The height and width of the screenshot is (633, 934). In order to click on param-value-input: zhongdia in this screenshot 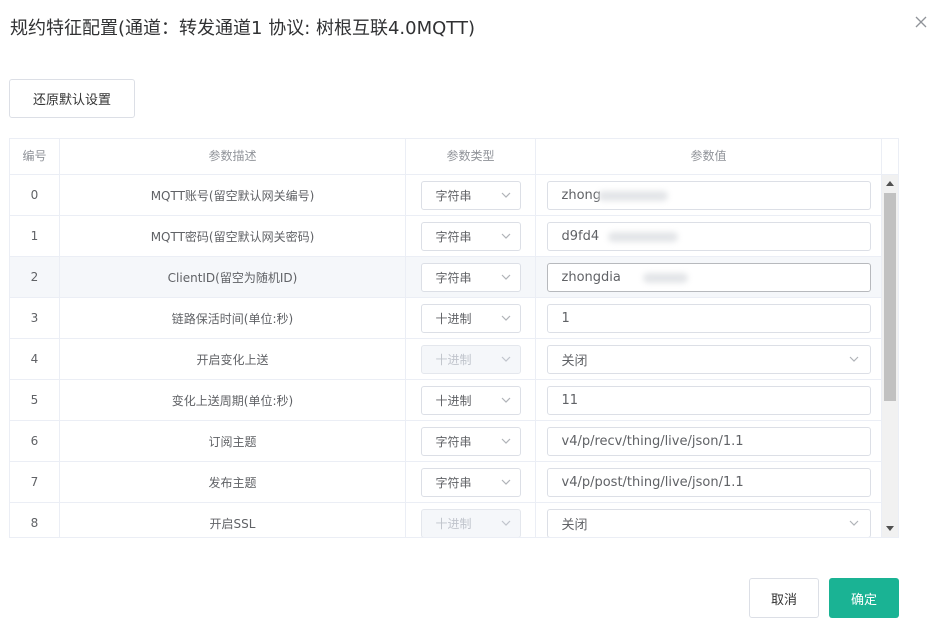, I will do `click(708, 277)`.